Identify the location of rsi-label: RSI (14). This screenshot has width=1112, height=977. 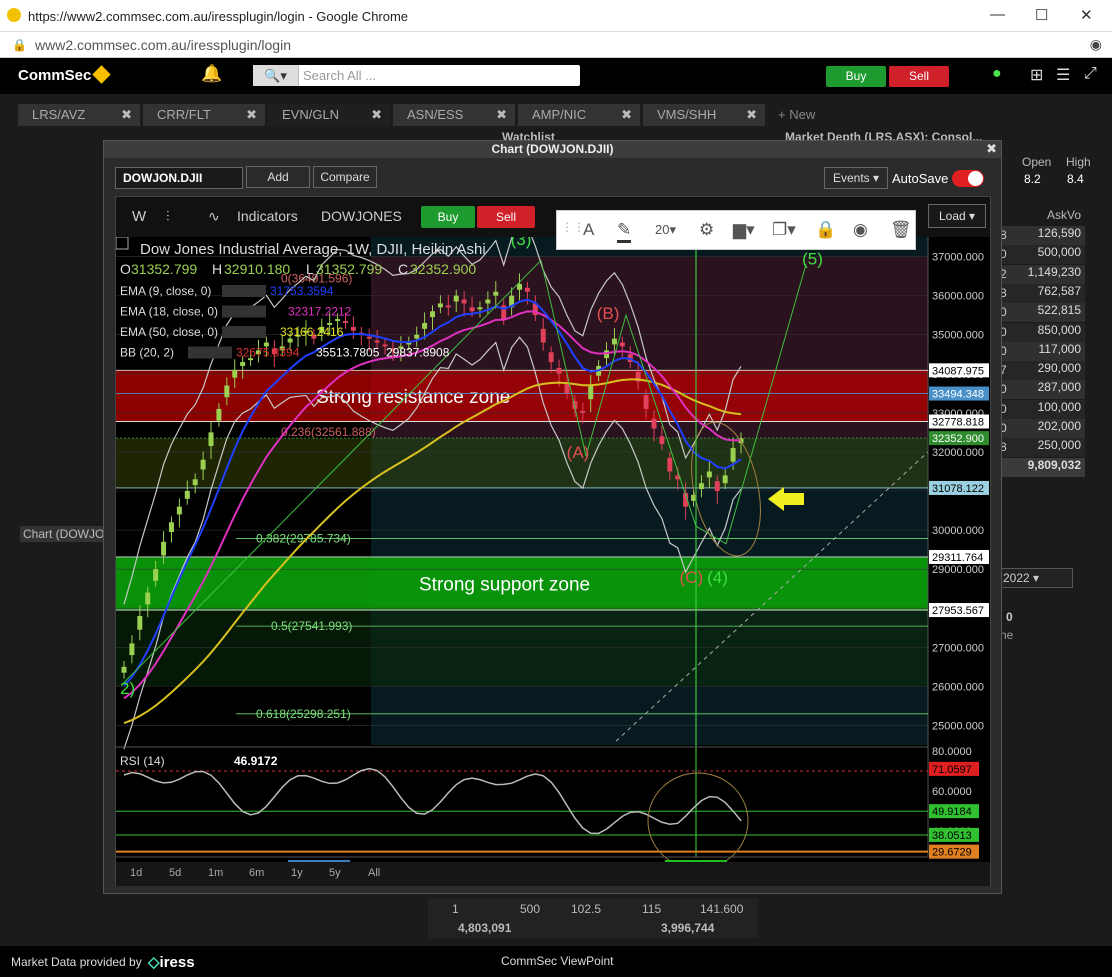
(142, 761).